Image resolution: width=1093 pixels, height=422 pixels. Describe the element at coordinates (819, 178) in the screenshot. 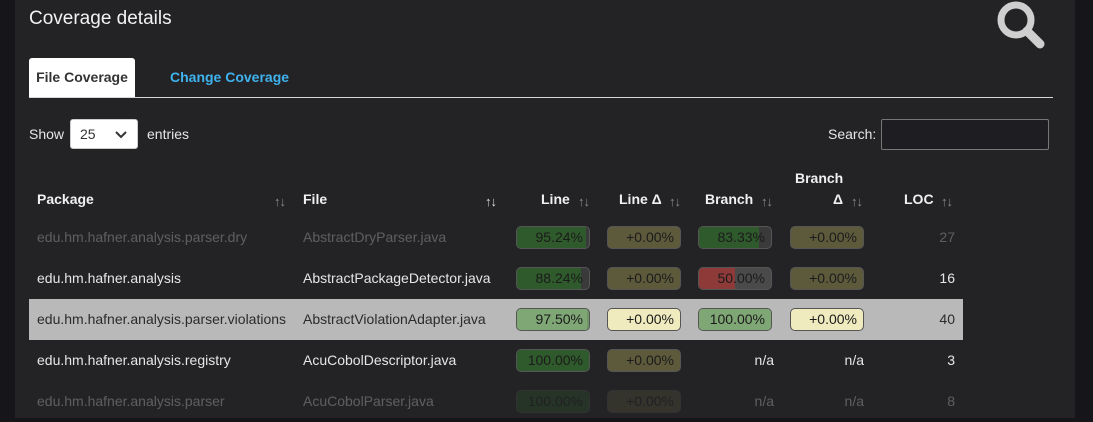

I see `col-header-branch-delta-top: Branch` at that location.